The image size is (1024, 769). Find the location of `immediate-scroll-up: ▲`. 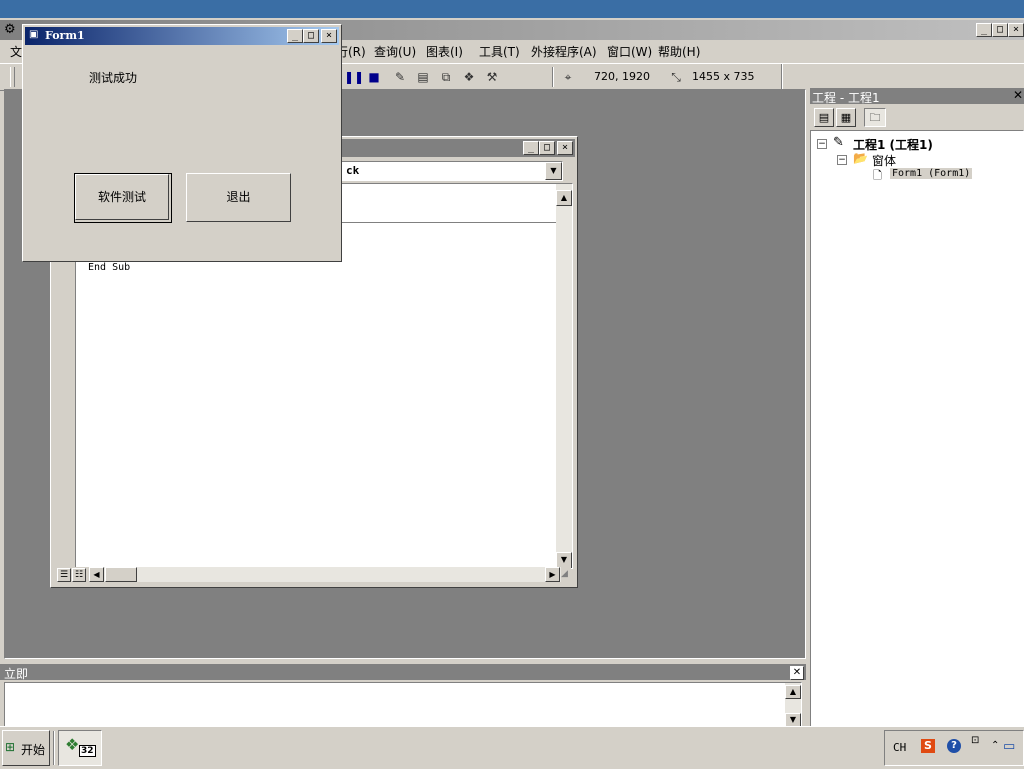

immediate-scroll-up: ▲ is located at coordinates (793, 692).